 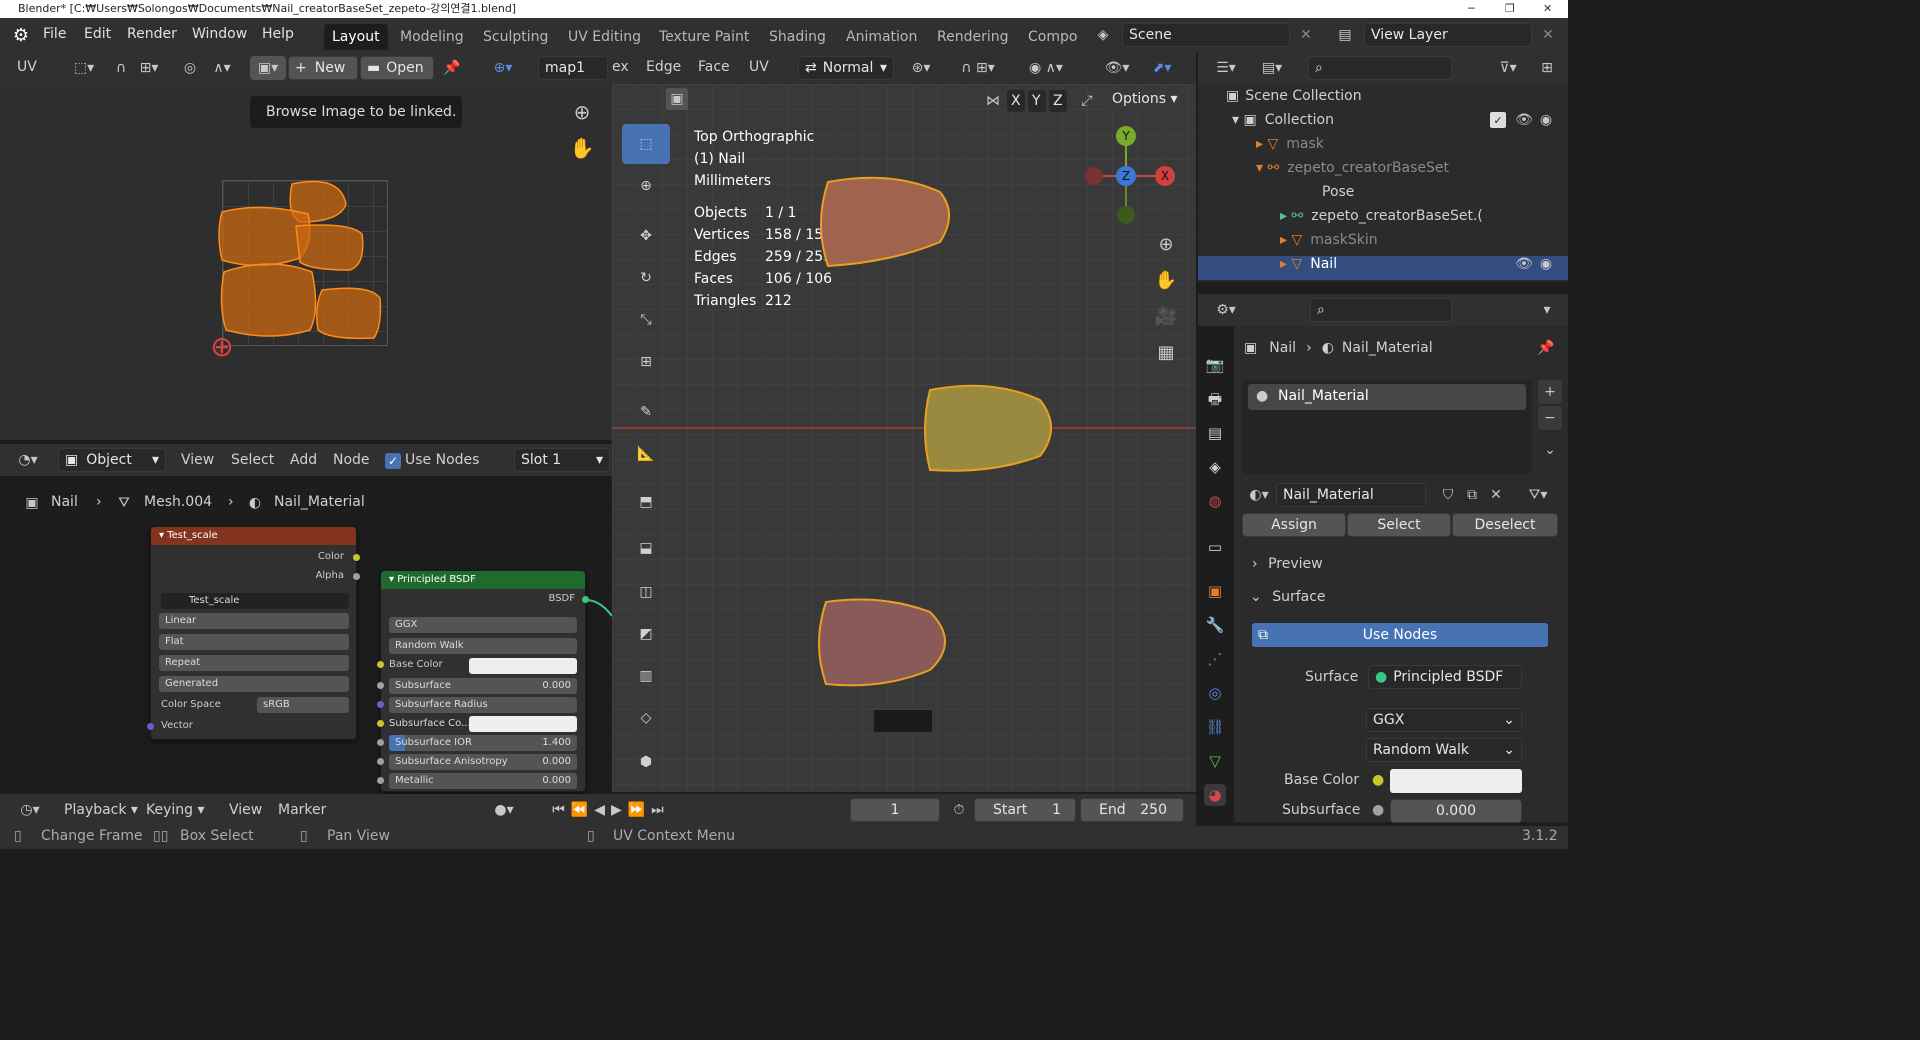 What do you see at coordinates (1448, 495) in the screenshot?
I see `fake-user-icon: ⛉` at bounding box center [1448, 495].